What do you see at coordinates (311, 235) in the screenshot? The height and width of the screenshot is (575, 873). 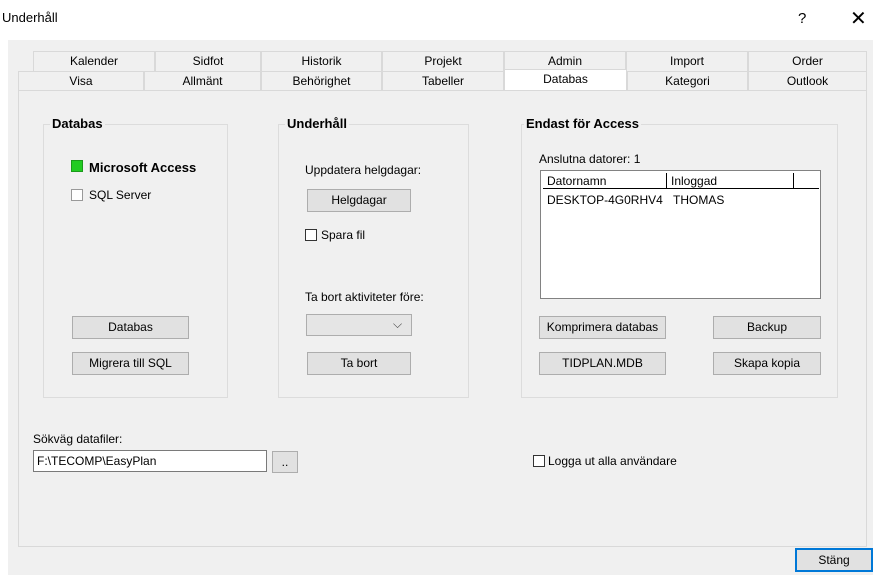 I see `save-file-checkbox` at bounding box center [311, 235].